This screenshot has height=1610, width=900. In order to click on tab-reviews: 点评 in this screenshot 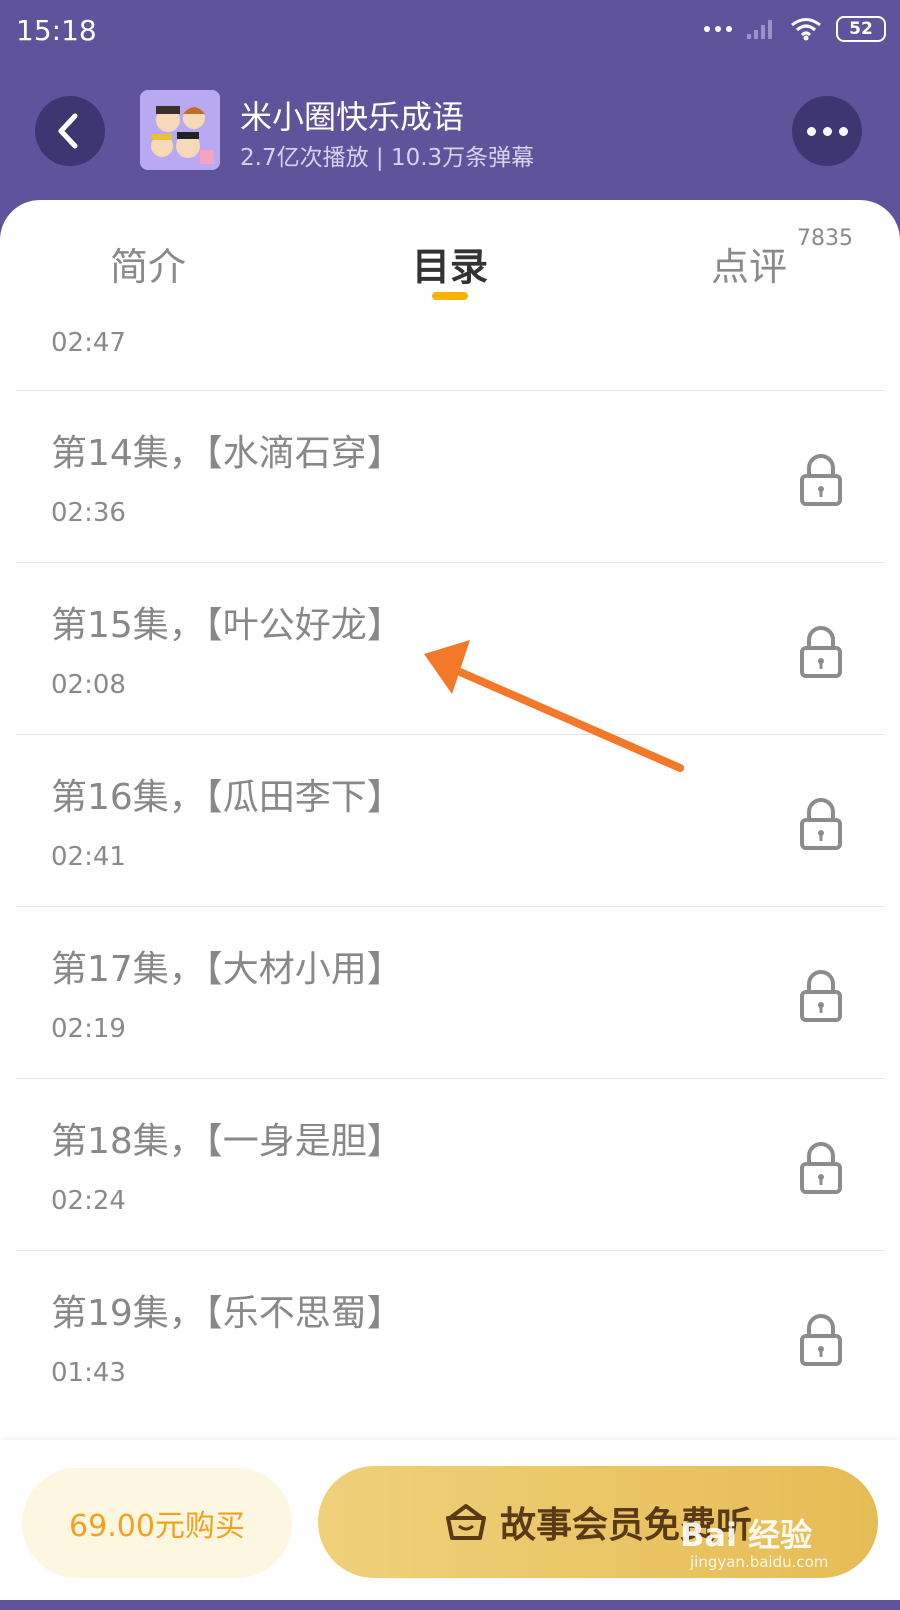, I will do `click(749, 263)`.